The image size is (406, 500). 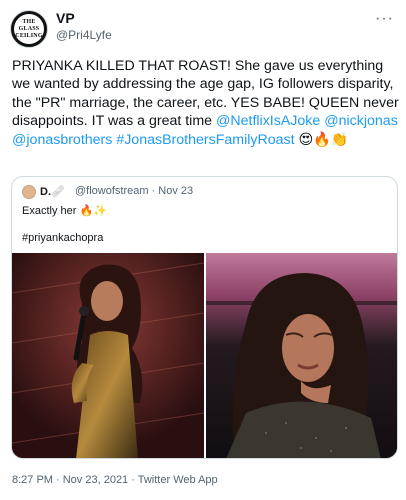 I want to click on glass-ceiling-logo: THE GLASS CEILING, so click(x=29, y=29).